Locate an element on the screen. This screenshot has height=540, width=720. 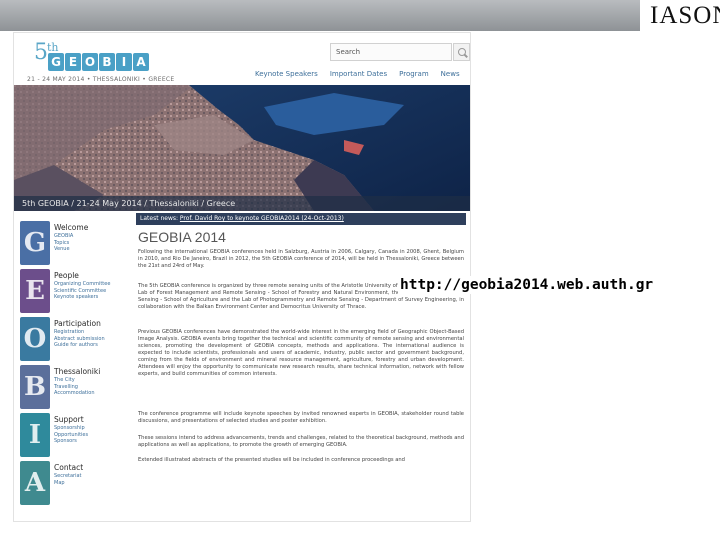
sidebar-links: GEOBIA Topics Venue is located at coordinates (63, 243).